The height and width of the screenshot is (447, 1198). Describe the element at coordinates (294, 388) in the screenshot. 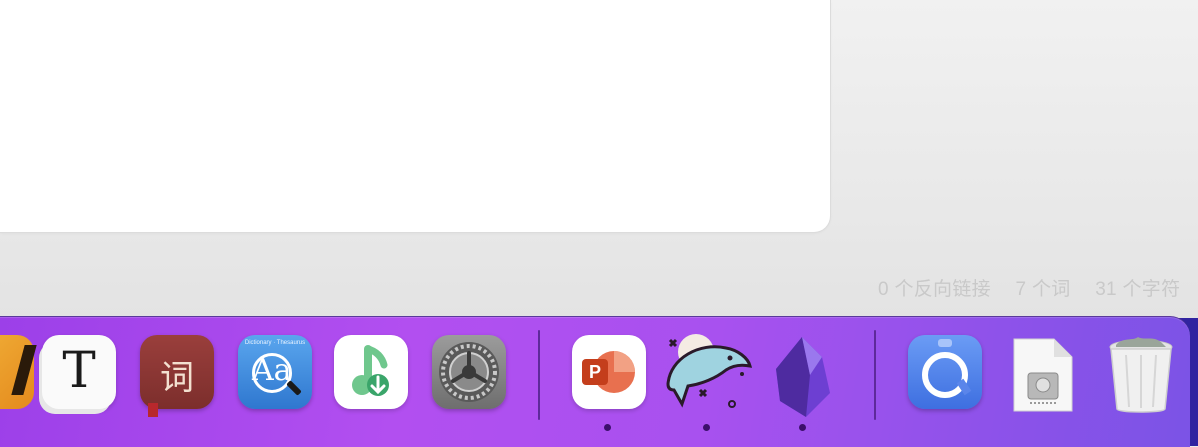

I see `magnifier-handle` at that location.